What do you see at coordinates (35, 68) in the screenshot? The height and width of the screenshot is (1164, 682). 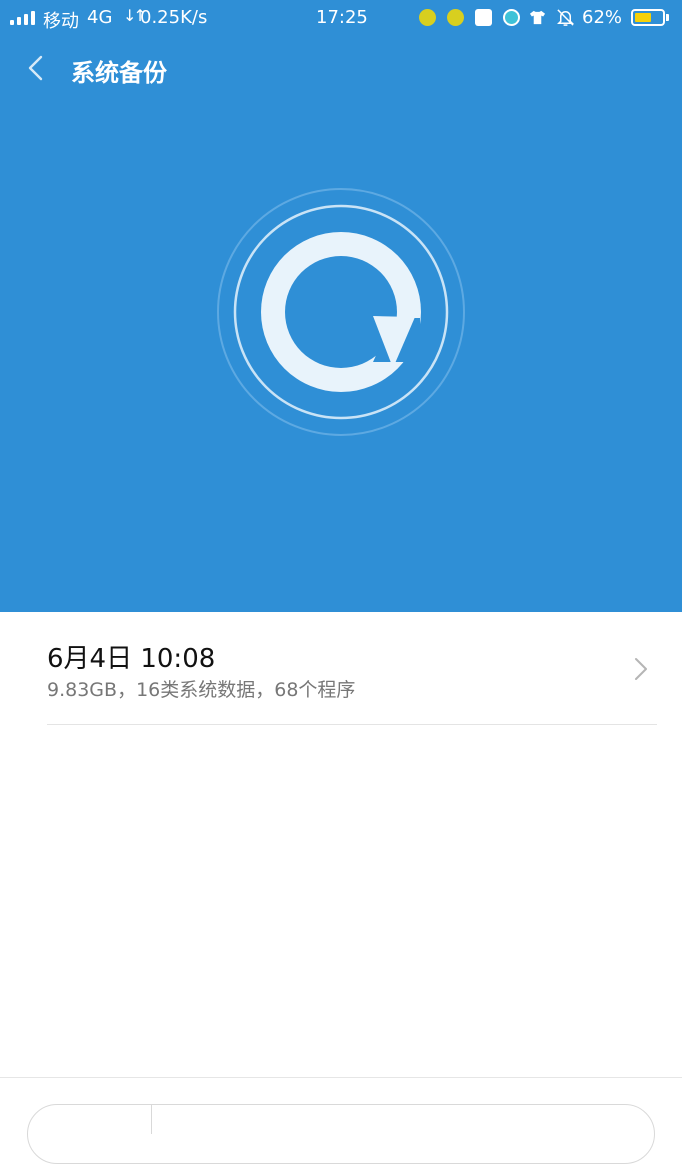 I see `chevron-left-icon` at bounding box center [35, 68].